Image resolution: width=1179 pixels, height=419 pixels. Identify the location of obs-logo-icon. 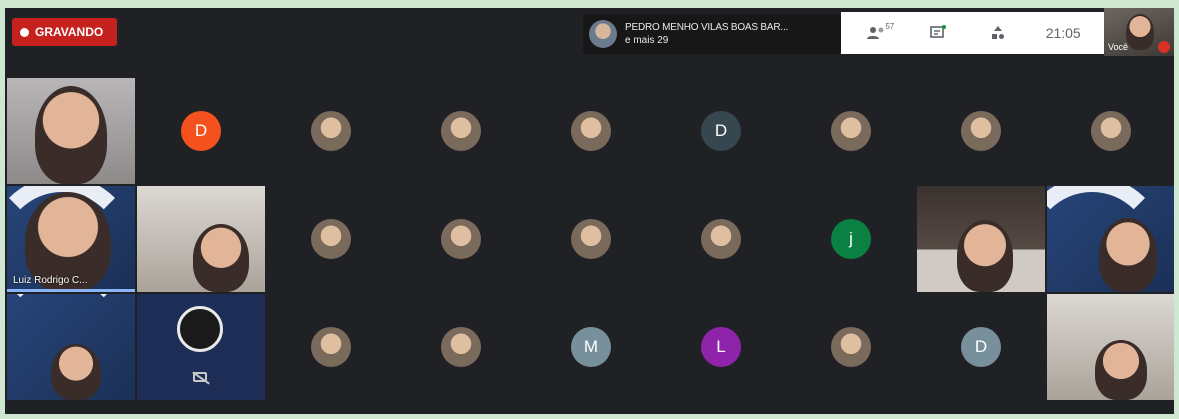
(200, 329).